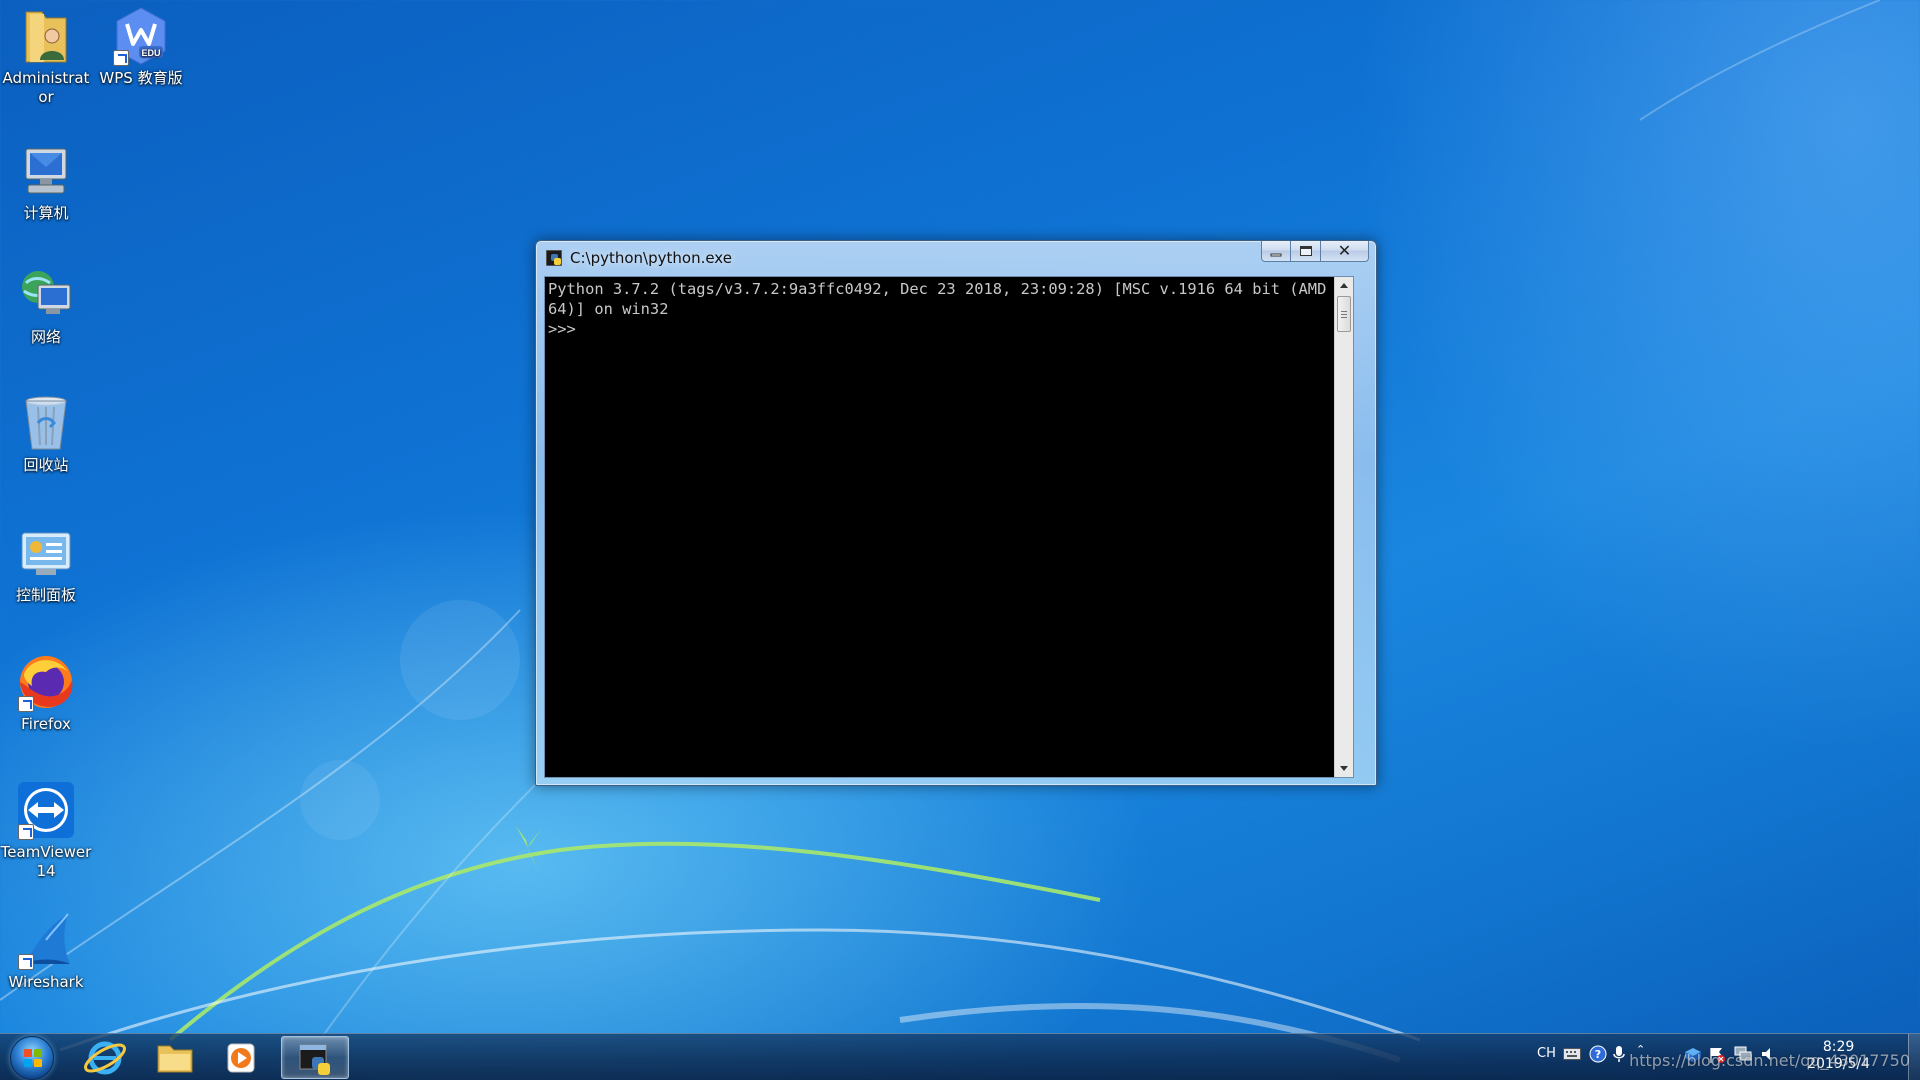 This screenshot has width=1920, height=1080. I want to click on start-button, so click(32, 1058).